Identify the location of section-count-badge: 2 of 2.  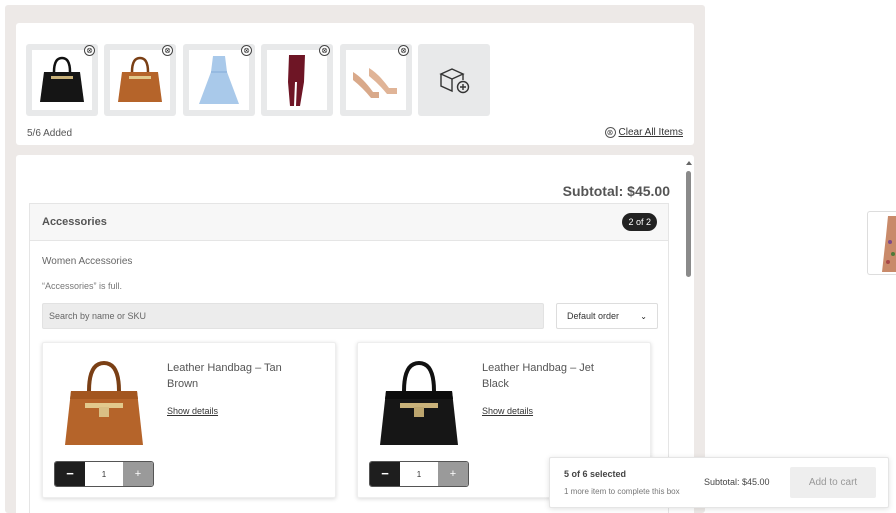
(639, 222).